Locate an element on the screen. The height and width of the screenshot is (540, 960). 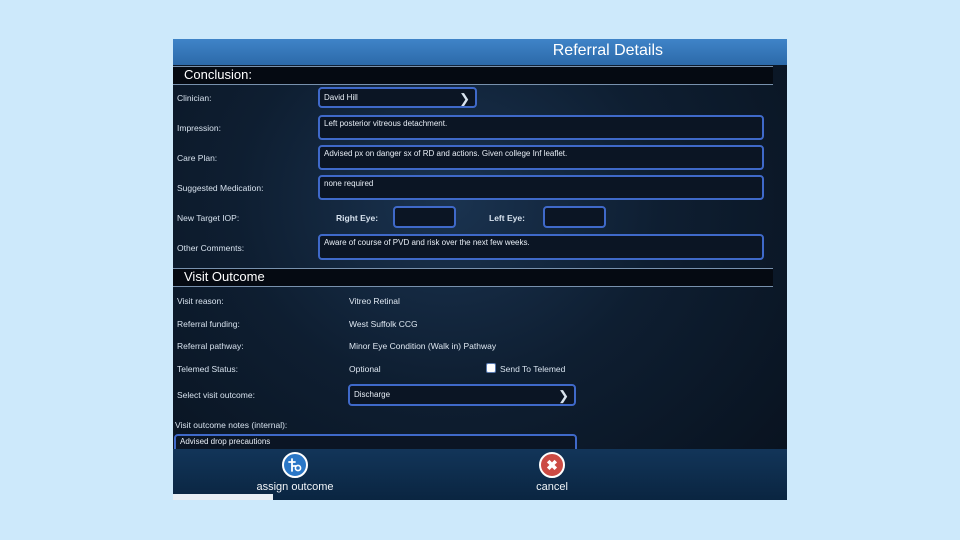
assign-outcome-button: assign outcome is located at coordinates (295, 474).